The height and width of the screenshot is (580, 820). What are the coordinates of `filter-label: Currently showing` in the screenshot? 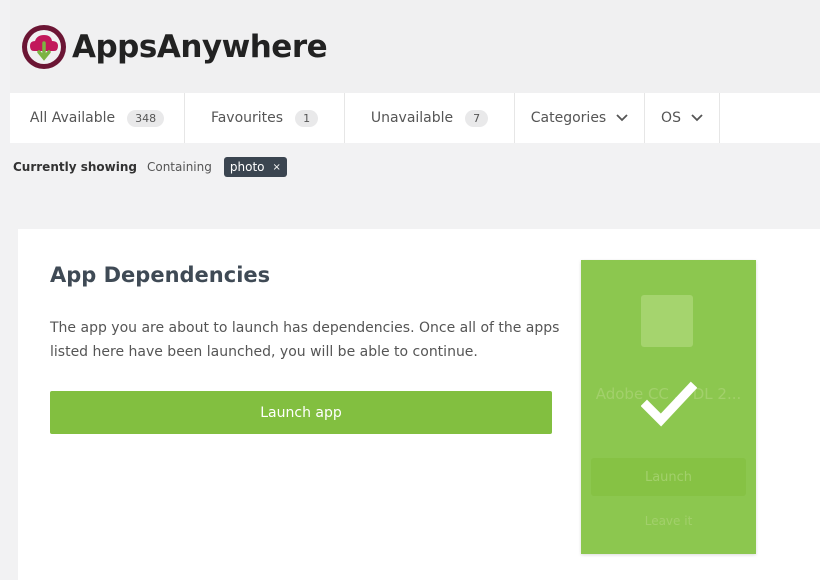 It's located at (75, 167).